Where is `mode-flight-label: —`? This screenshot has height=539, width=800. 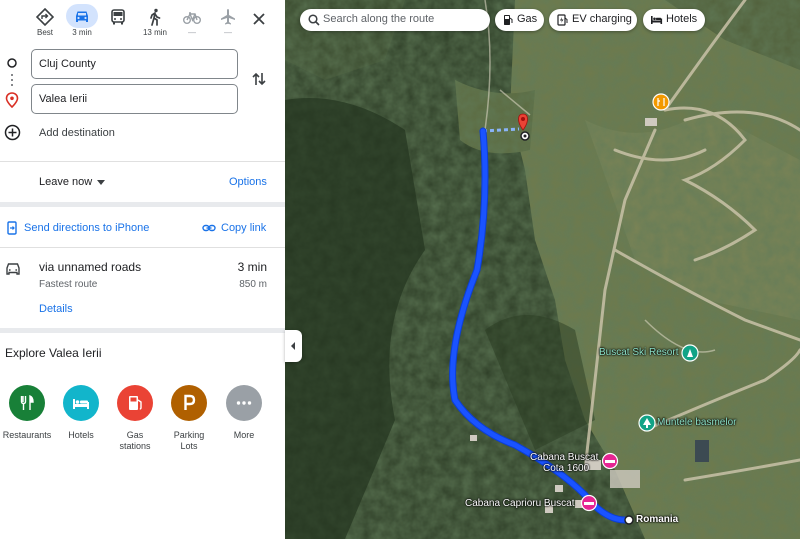 mode-flight-label: — is located at coordinates (228, 32).